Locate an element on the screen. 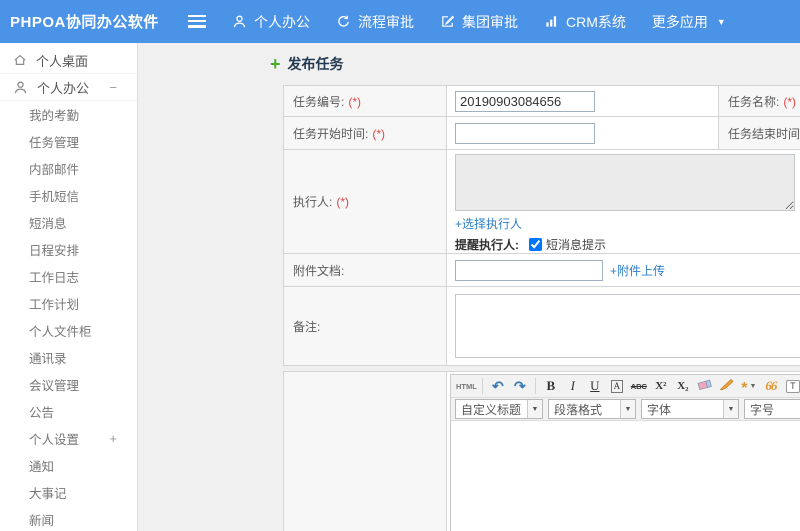  bold-button: B is located at coordinates (551, 386).